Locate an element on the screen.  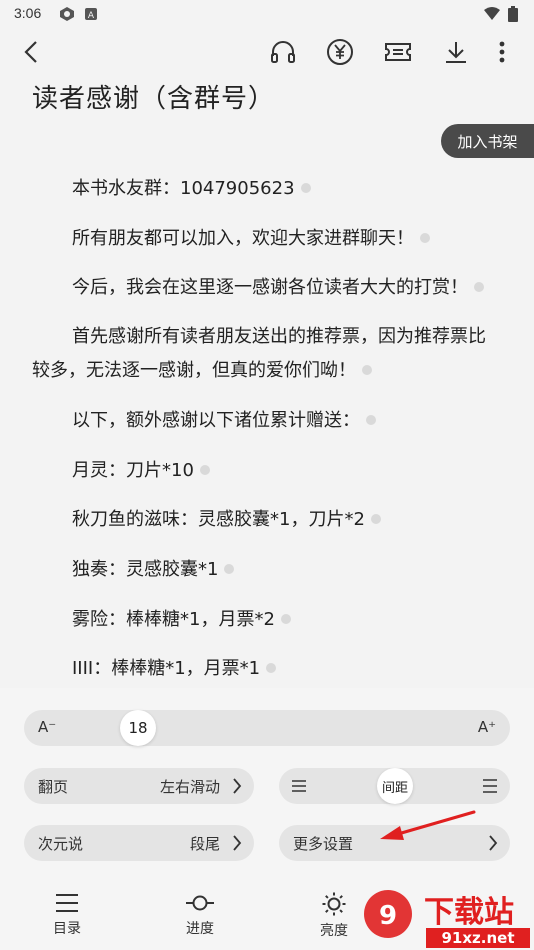
listen-button is located at coordinates (283, 52).